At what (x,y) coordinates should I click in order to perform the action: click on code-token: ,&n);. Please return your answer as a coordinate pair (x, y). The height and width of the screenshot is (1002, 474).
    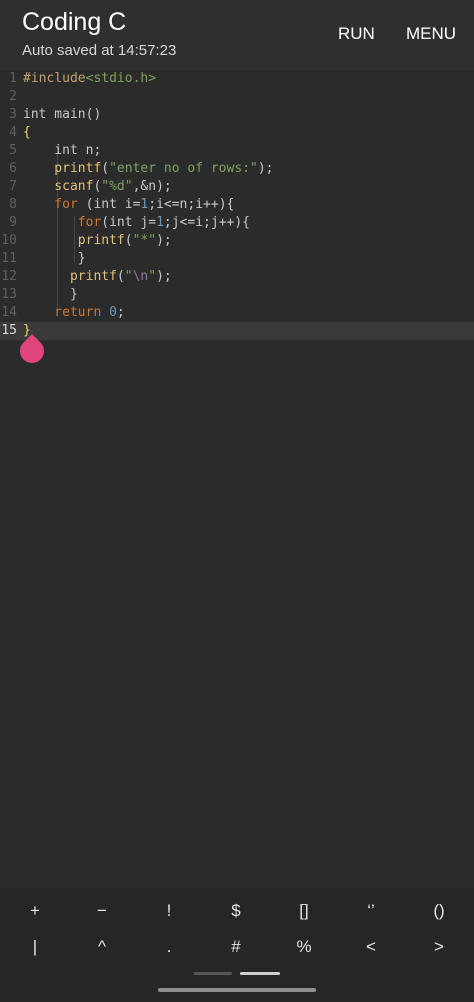
    Looking at the image, I should click on (152, 186).